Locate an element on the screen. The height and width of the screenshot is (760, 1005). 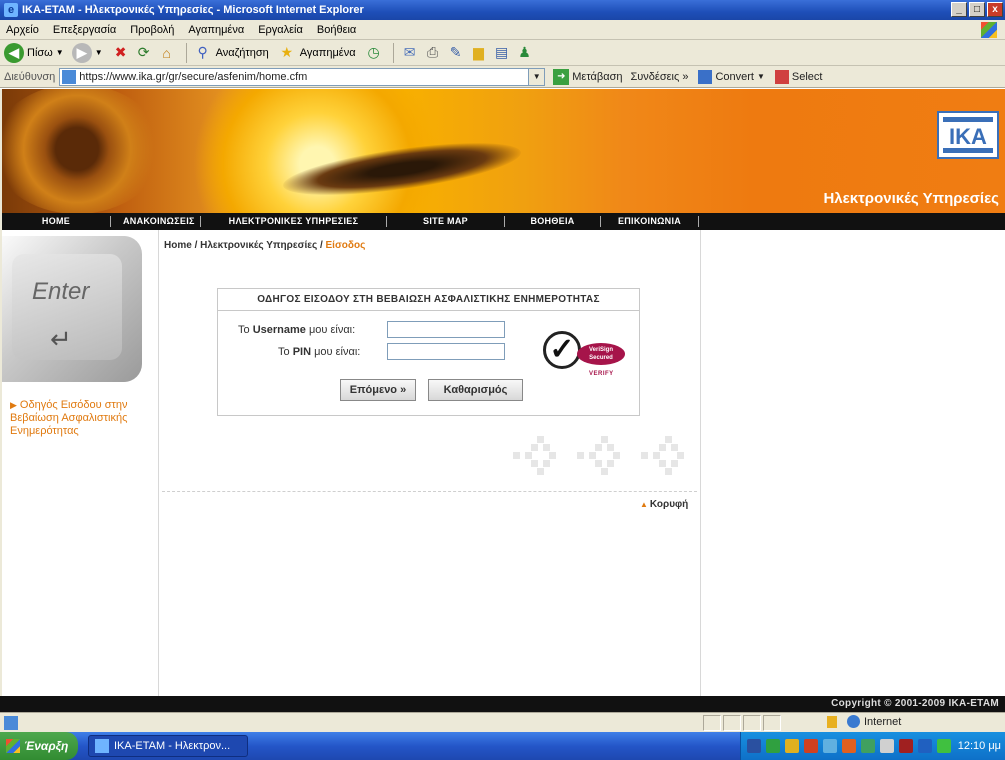
divider is located at coordinates (429, 491).